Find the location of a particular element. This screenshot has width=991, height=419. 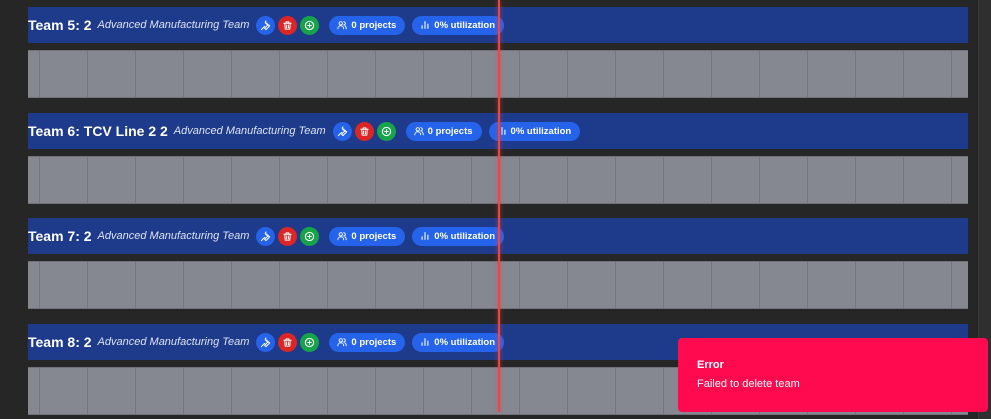

left-gutter is located at coordinates (14, 209).